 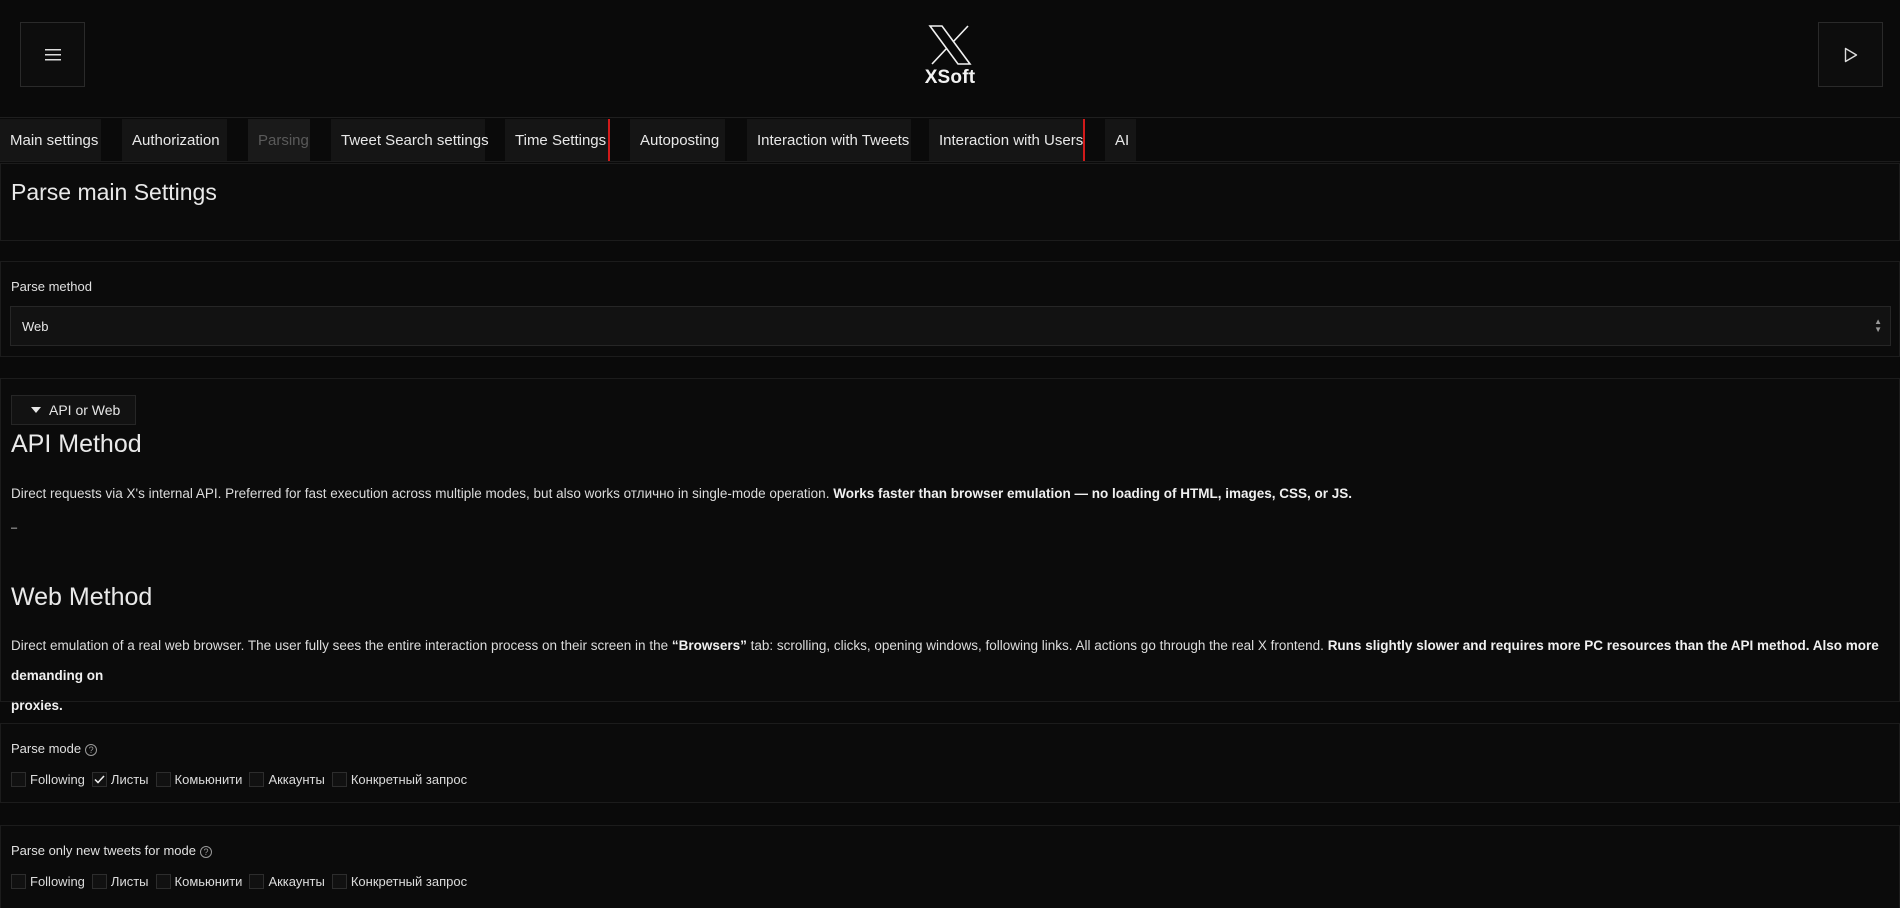 I want to click on parse-new-card, so click(x=950, y=866).